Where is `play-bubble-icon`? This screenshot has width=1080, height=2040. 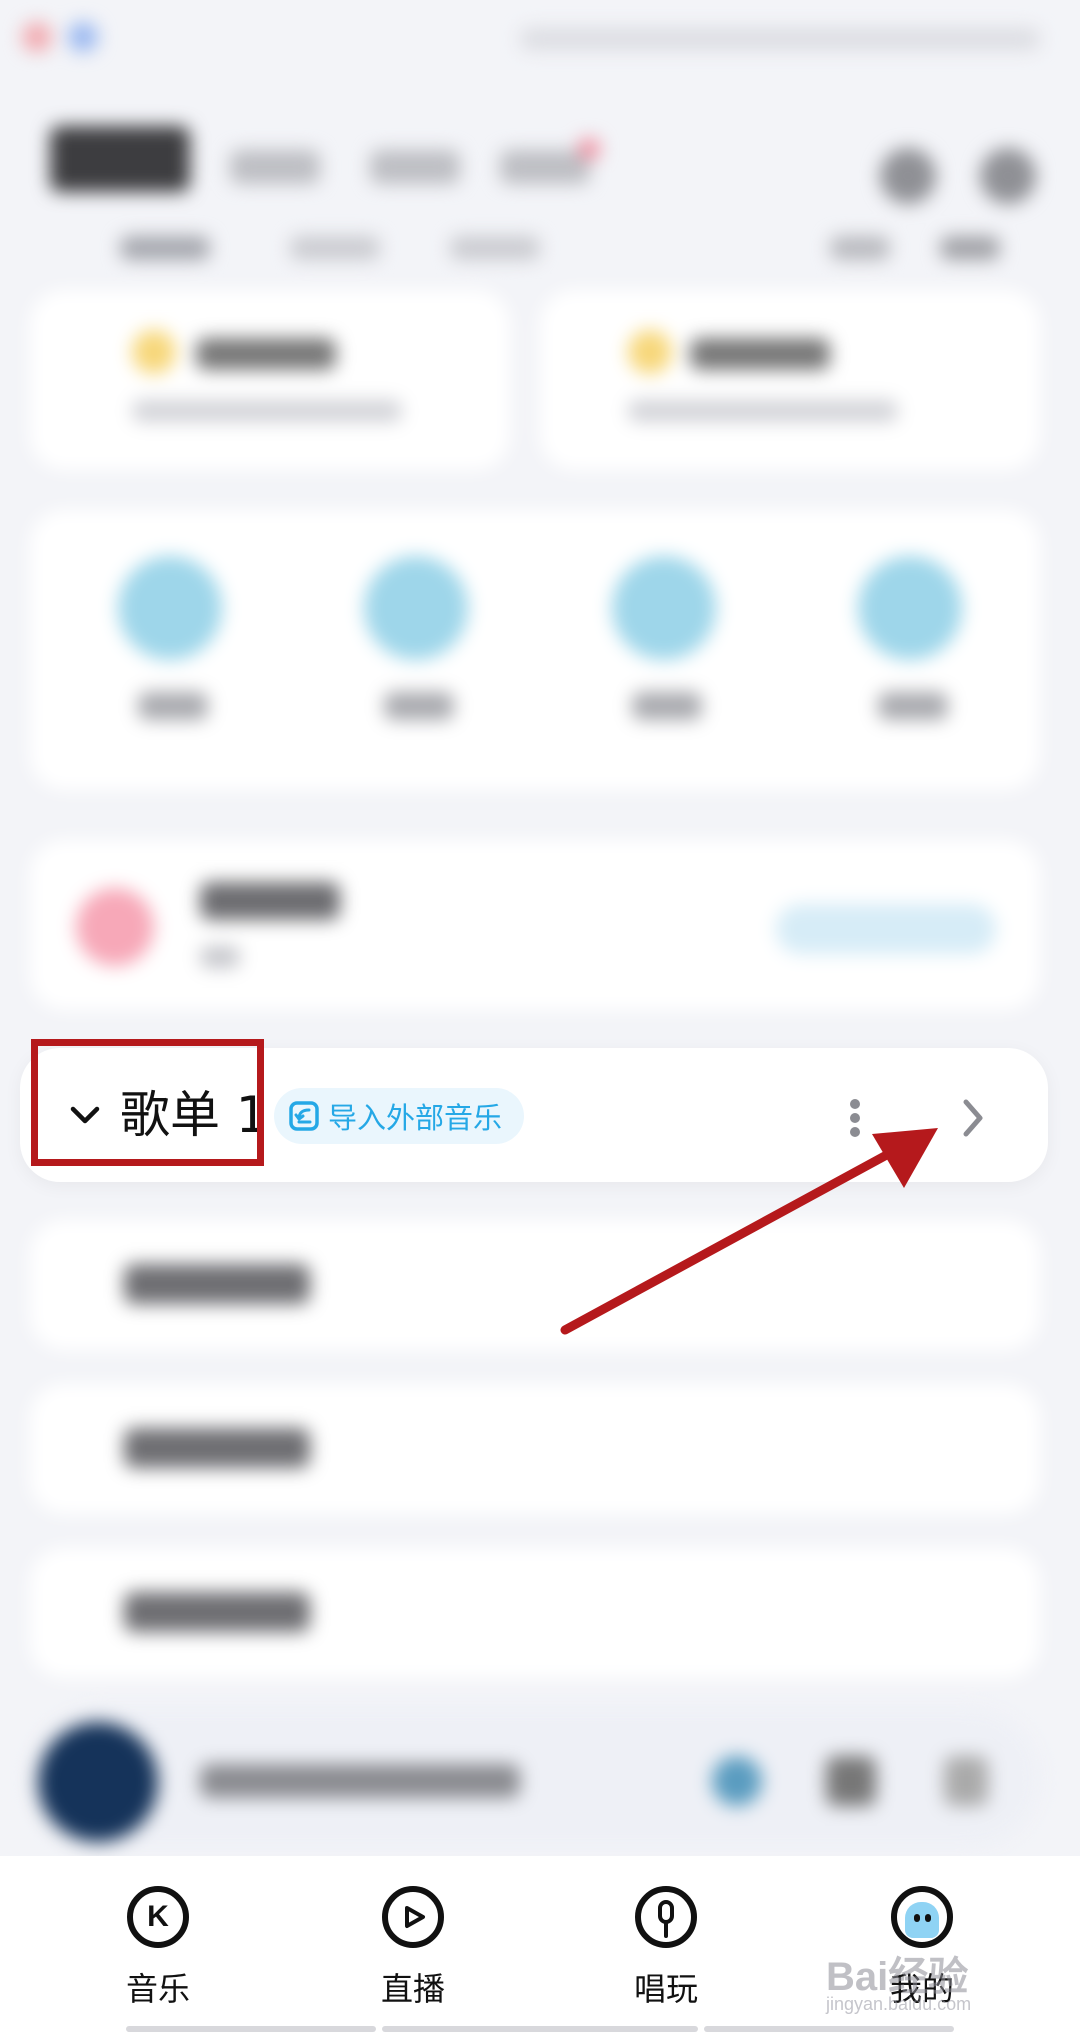
play-bubble-icon is located at coordinates (413, 1917).